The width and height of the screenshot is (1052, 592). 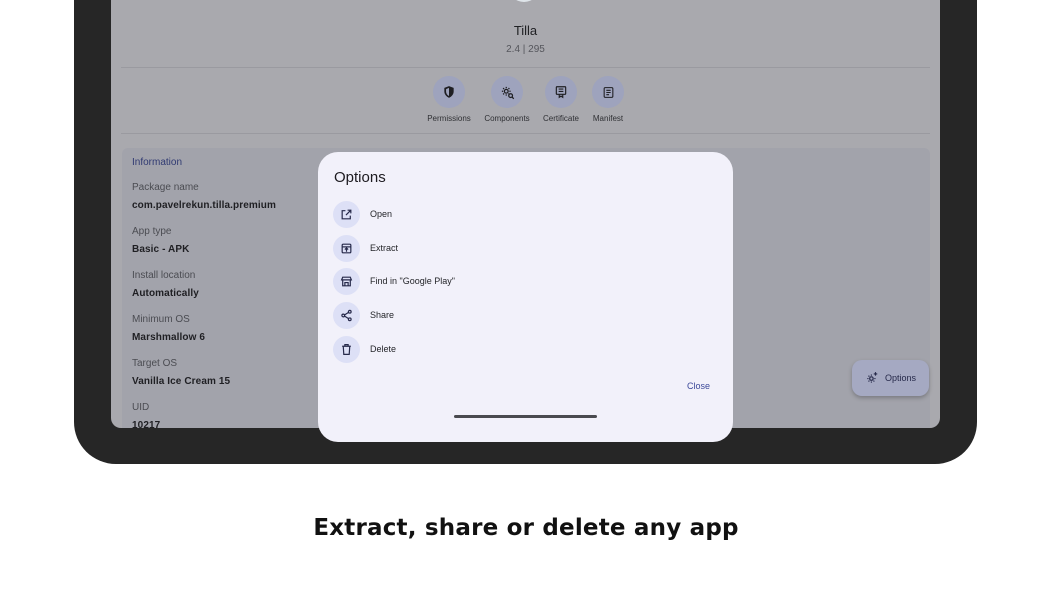 What do you see at coordinates (525, 30) in the screenshot?
I see `app-name: Tilla` at bounding box center [525, 30].